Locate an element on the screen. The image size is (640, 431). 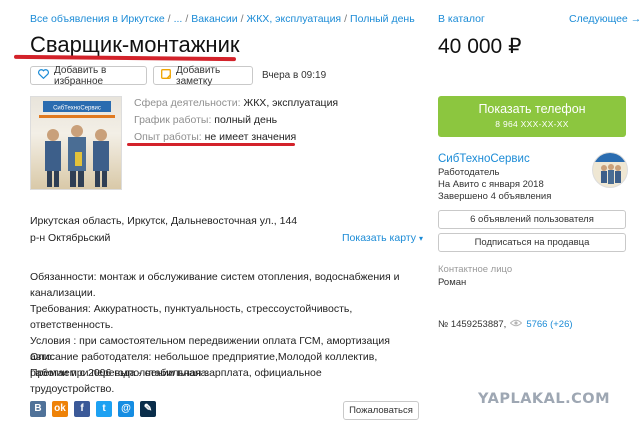
seller-name-link: СибТехноСервис is located at coordinates (484, 159).